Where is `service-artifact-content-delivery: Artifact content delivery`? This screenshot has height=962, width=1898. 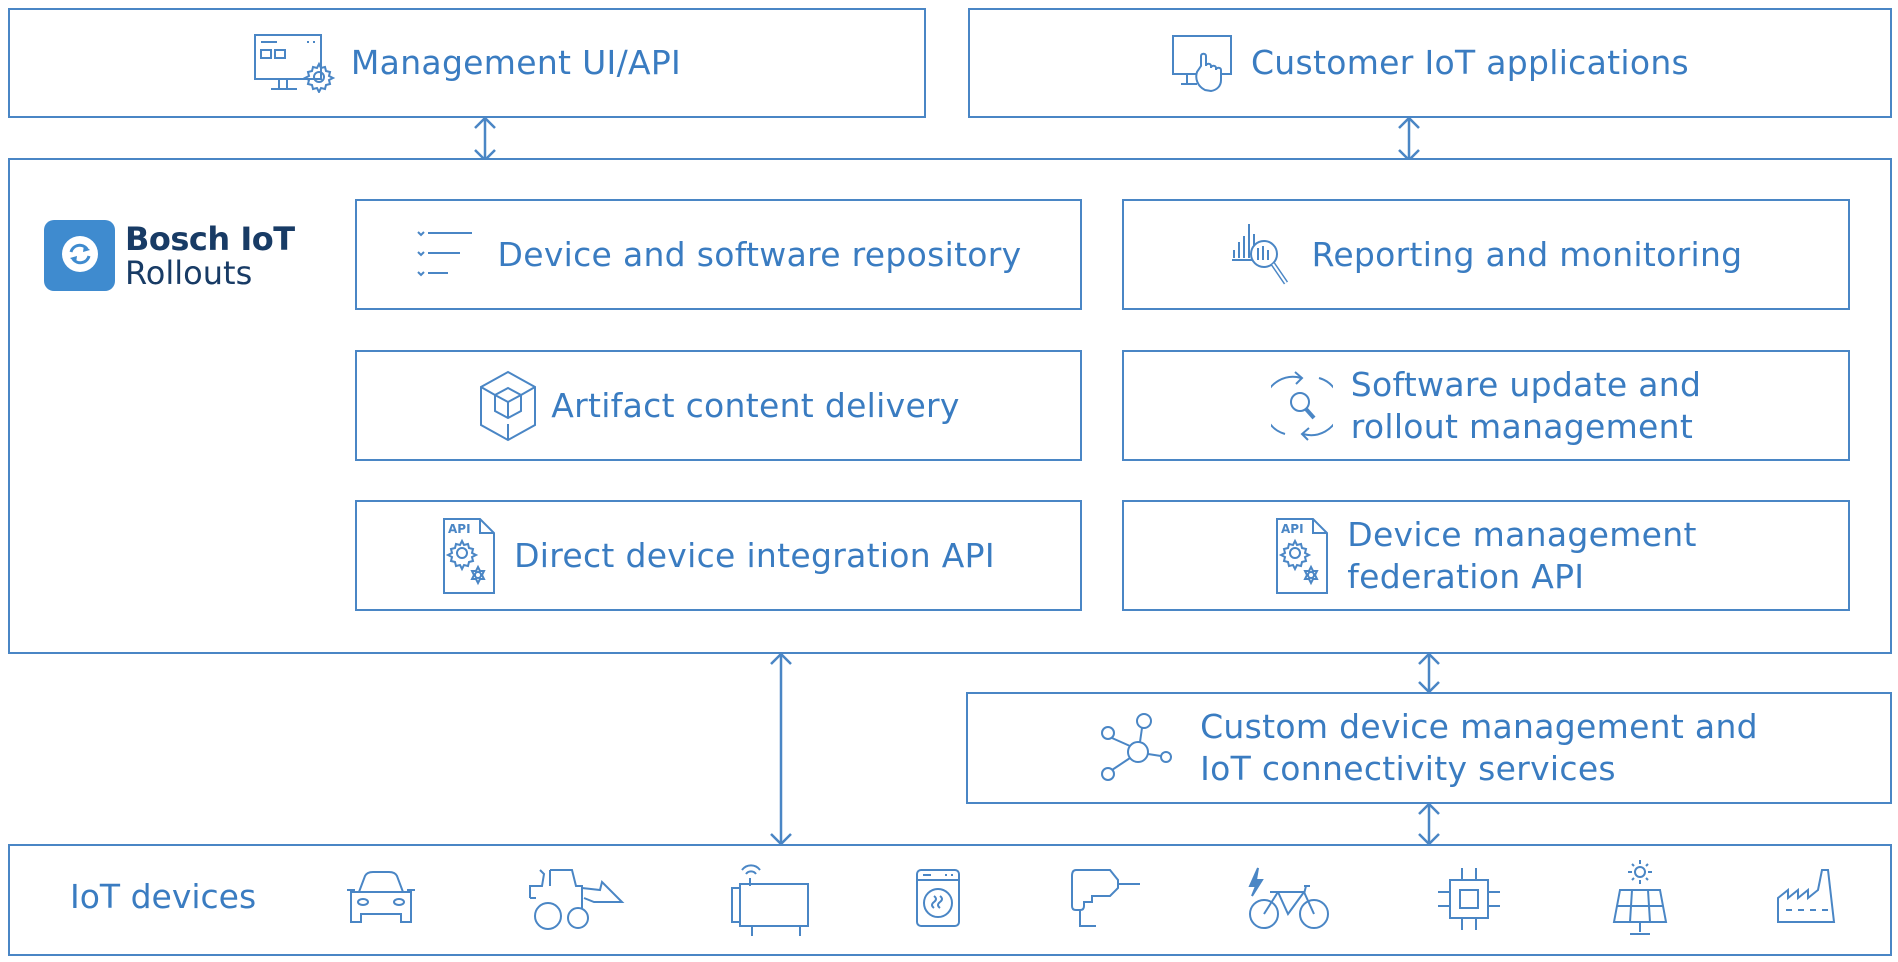 service-artifact-content-delivery: Artifact content delivery is located at coordinates (718, 405).